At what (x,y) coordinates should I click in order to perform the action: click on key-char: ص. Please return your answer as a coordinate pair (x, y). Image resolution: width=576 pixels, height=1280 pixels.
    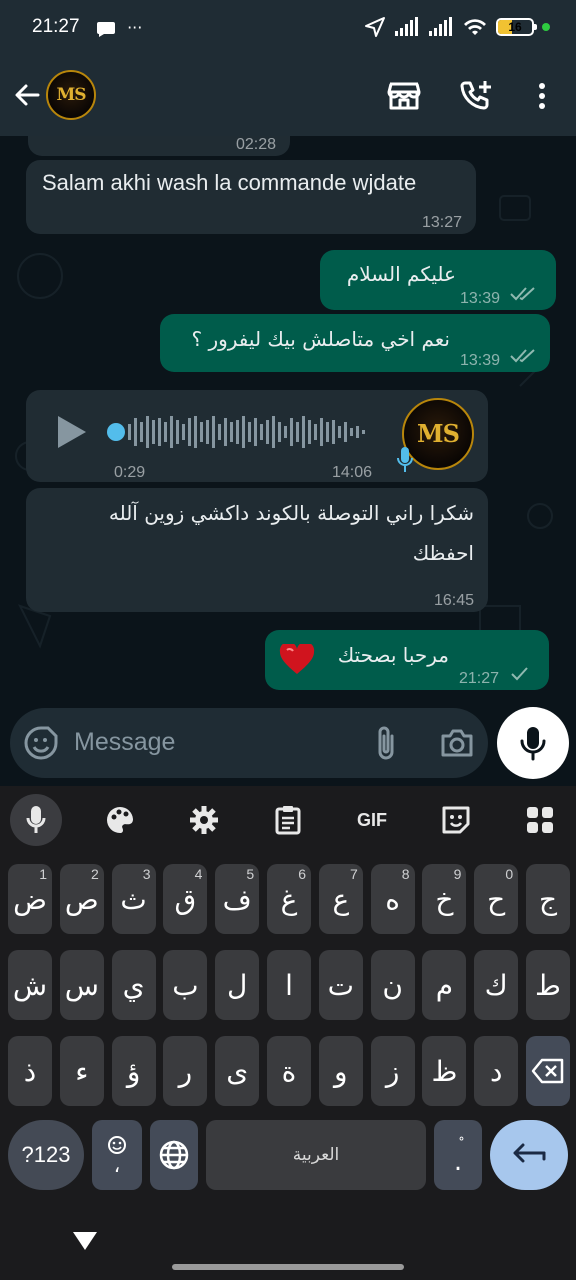
    Looking at the image, I should click on (81, 899).